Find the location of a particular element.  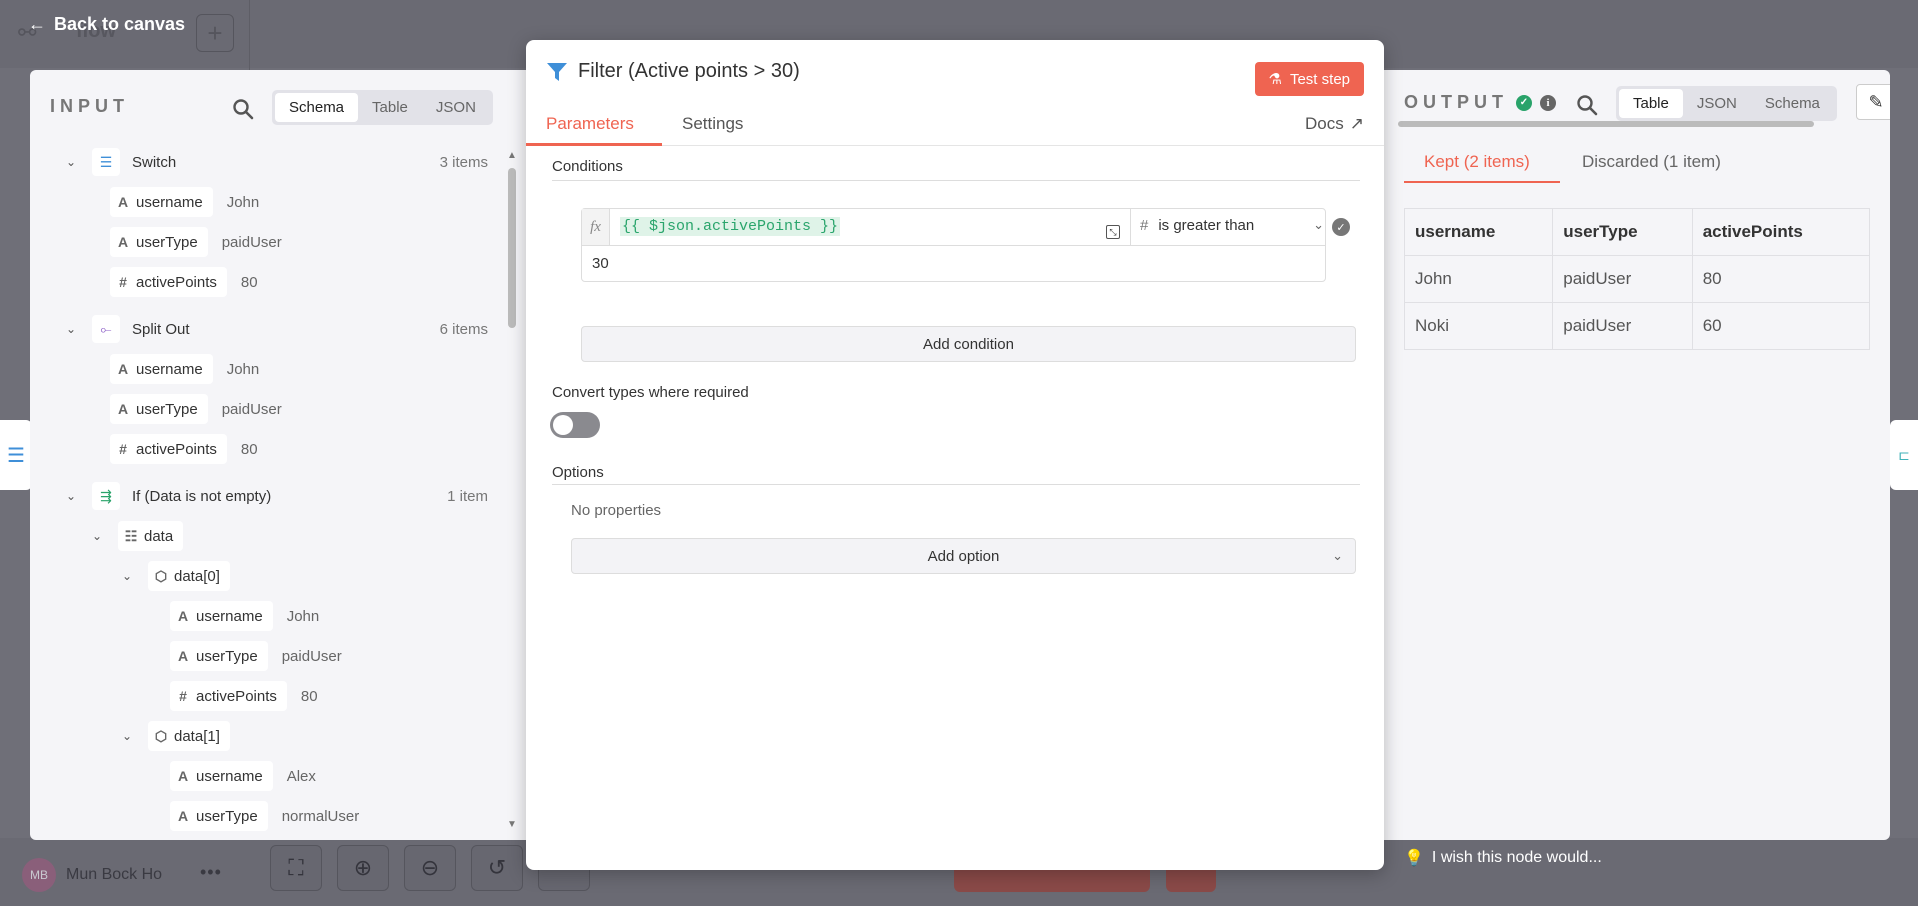

list-icon: ☷ is located at coordinates (131, 535).